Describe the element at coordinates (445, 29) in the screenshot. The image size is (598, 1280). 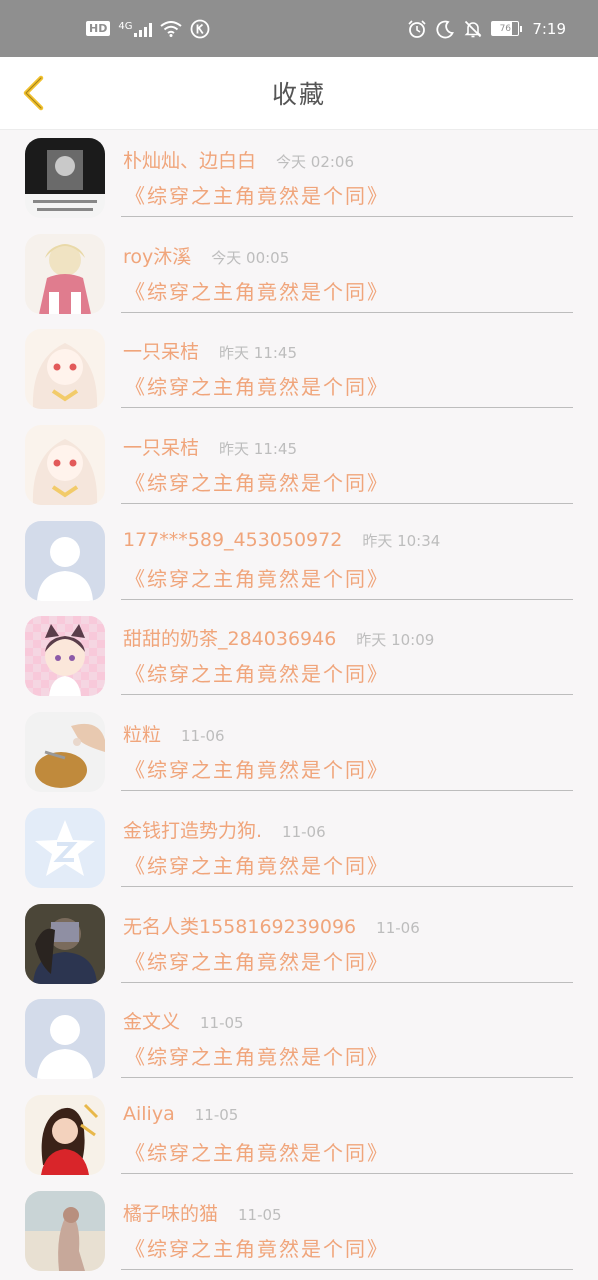
I see `moon-icon` at that location.